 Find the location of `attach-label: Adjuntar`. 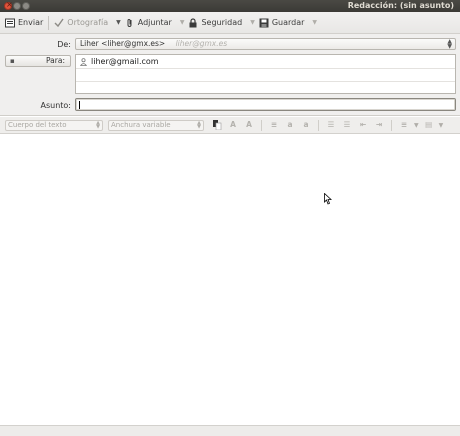

attach-label: Adjuntar is located at coordinates (154, 22).